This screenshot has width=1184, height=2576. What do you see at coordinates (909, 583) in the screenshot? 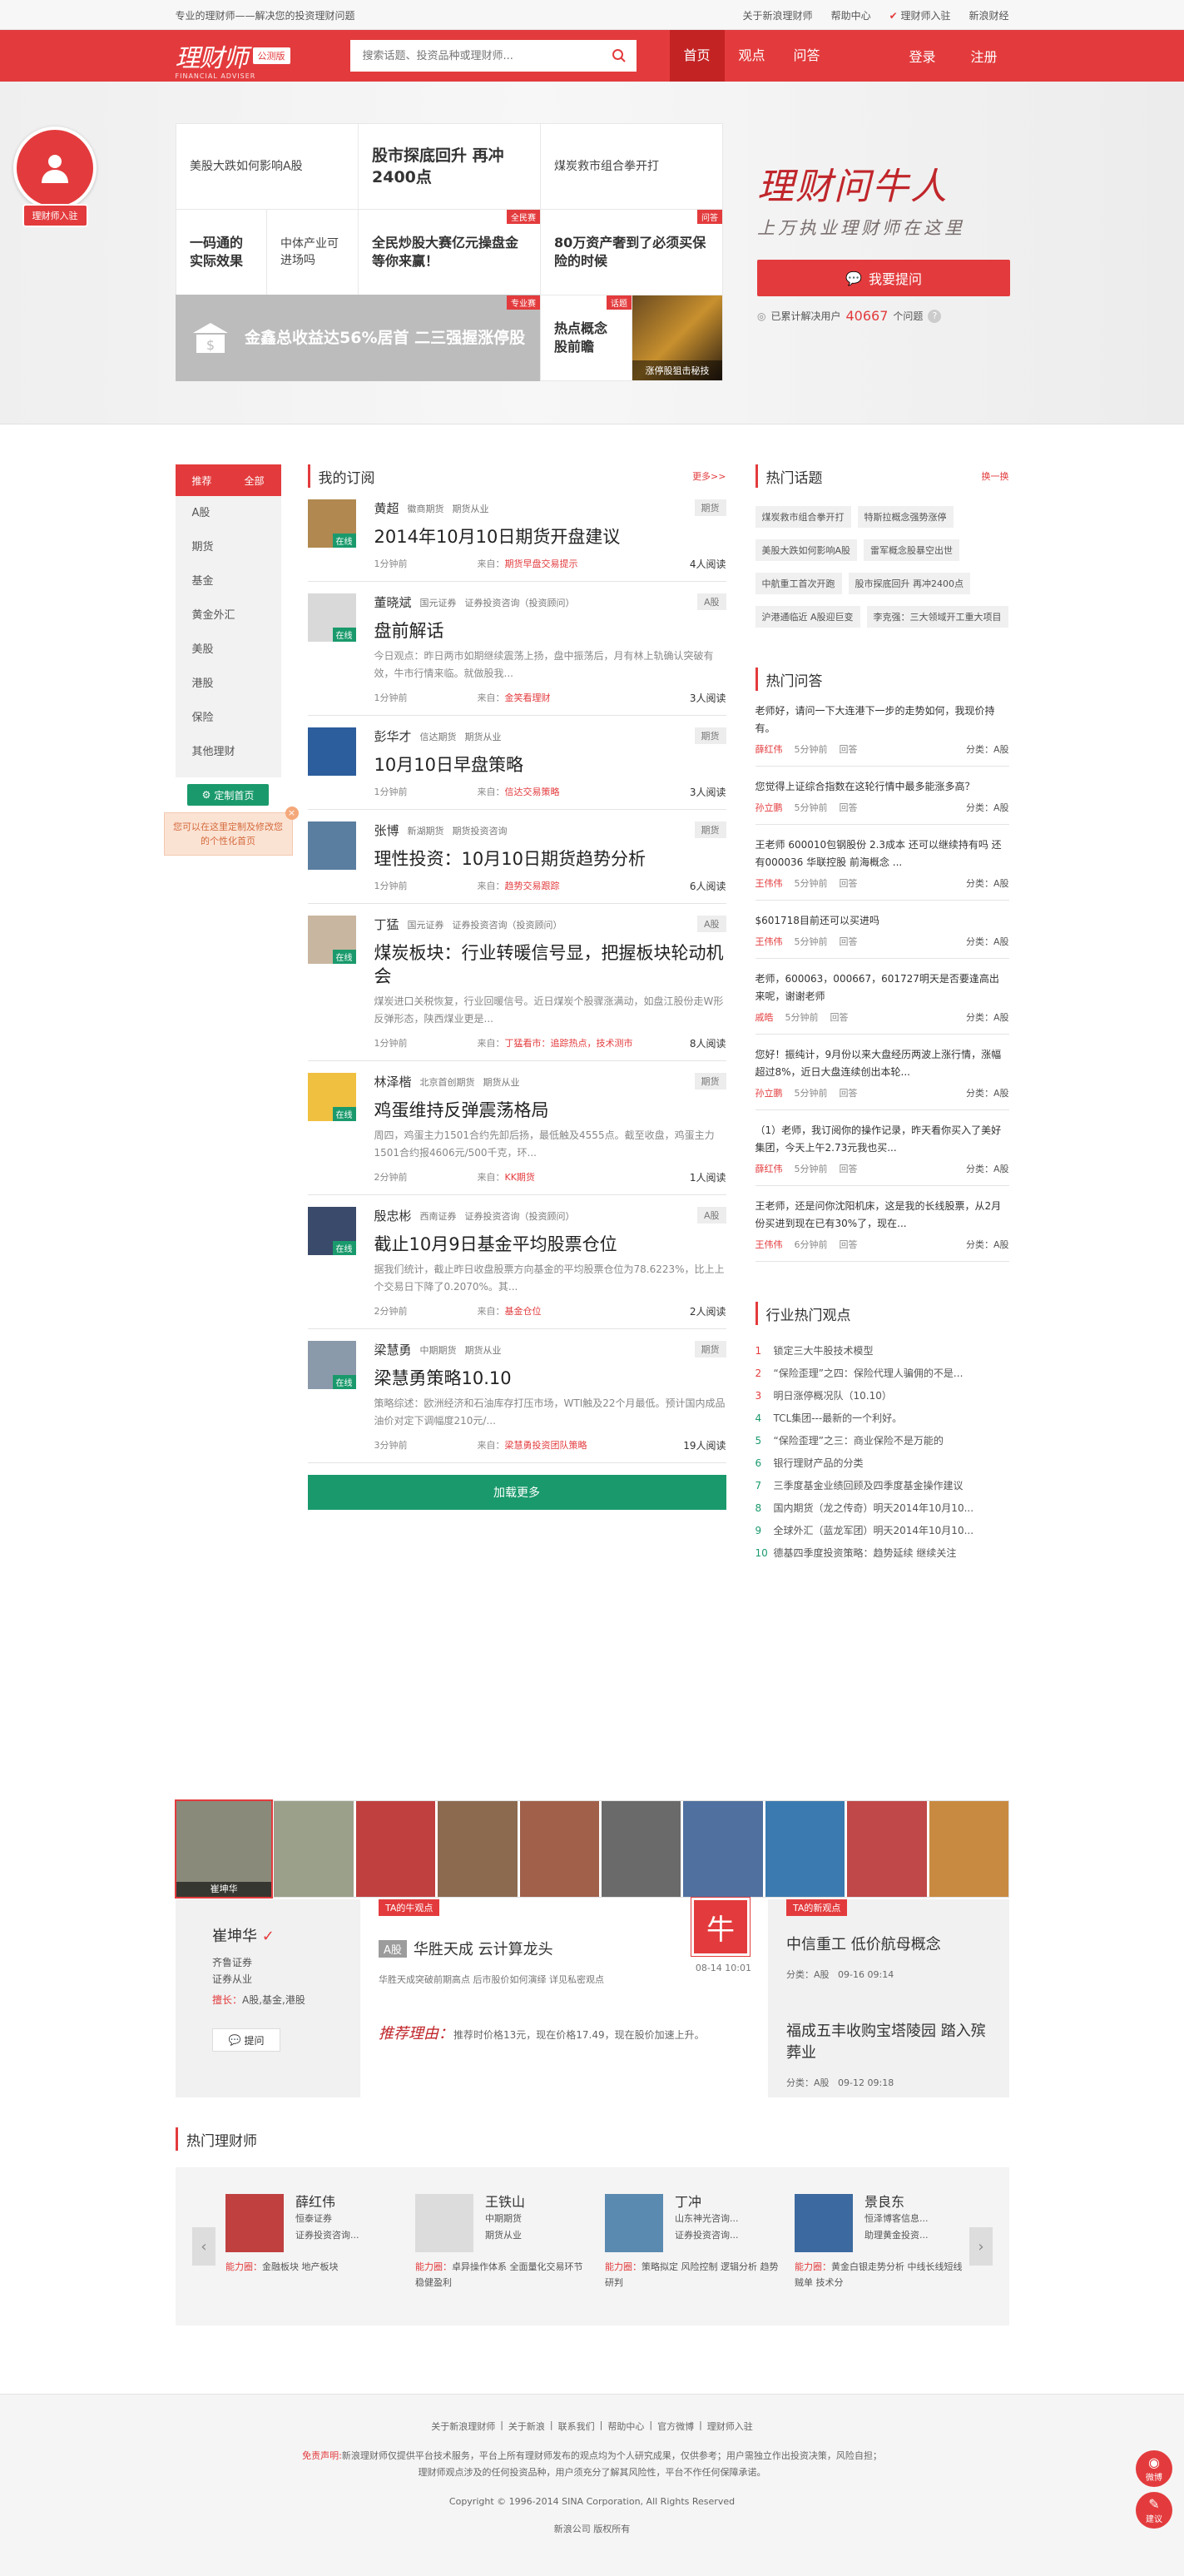
I see `topic-tag: 股市探底回升 再冲2400点` at bounding box center [909, 583].